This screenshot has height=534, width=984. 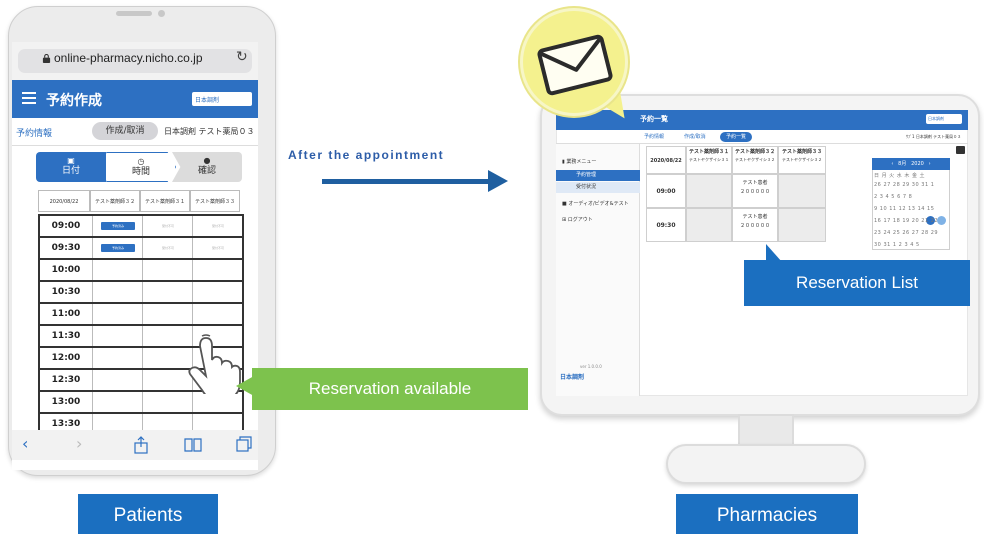 What do you see at coordinates (71, 160) in the screenshot?
I see `calendar-icon: ▣` at bounding box center [71, 160].